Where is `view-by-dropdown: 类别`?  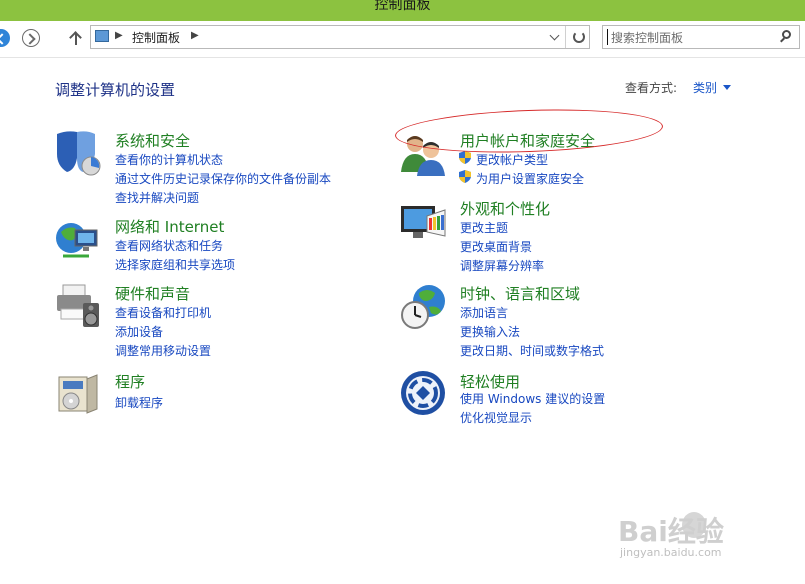 view-by-dropdown: 类别 is located at coordinates (705, 87).